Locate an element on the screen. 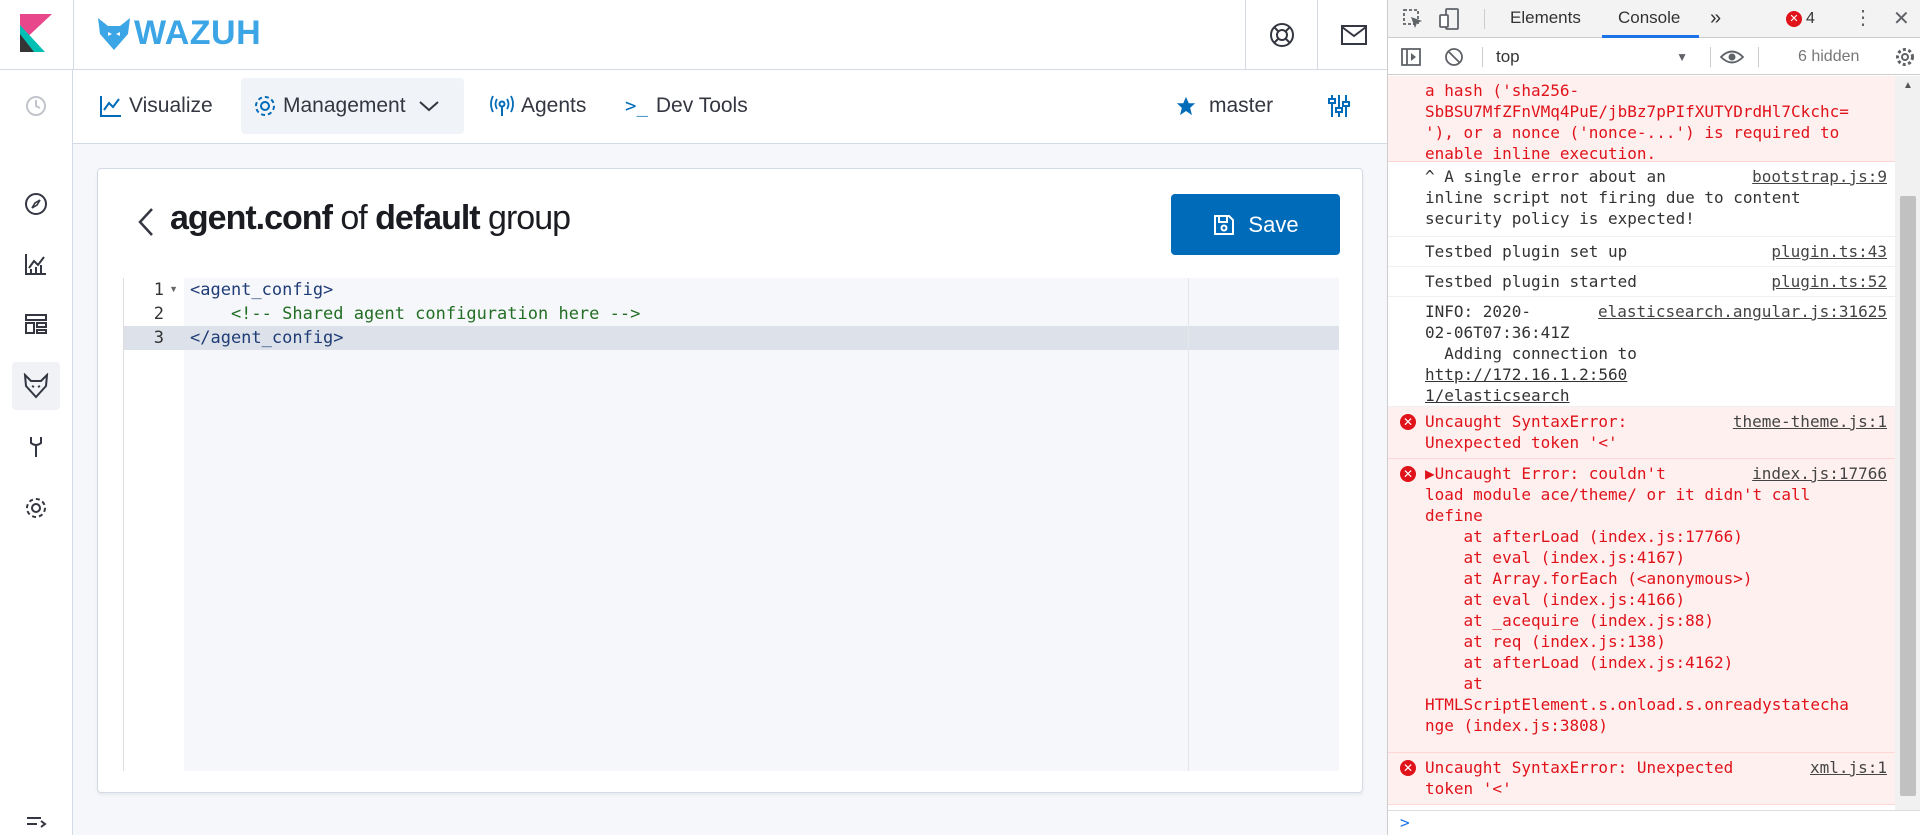 The width and height of the screenshot is (1920, 835). scroll-up-arrow-icon: ▲ is located at coordinates (1908, 85).